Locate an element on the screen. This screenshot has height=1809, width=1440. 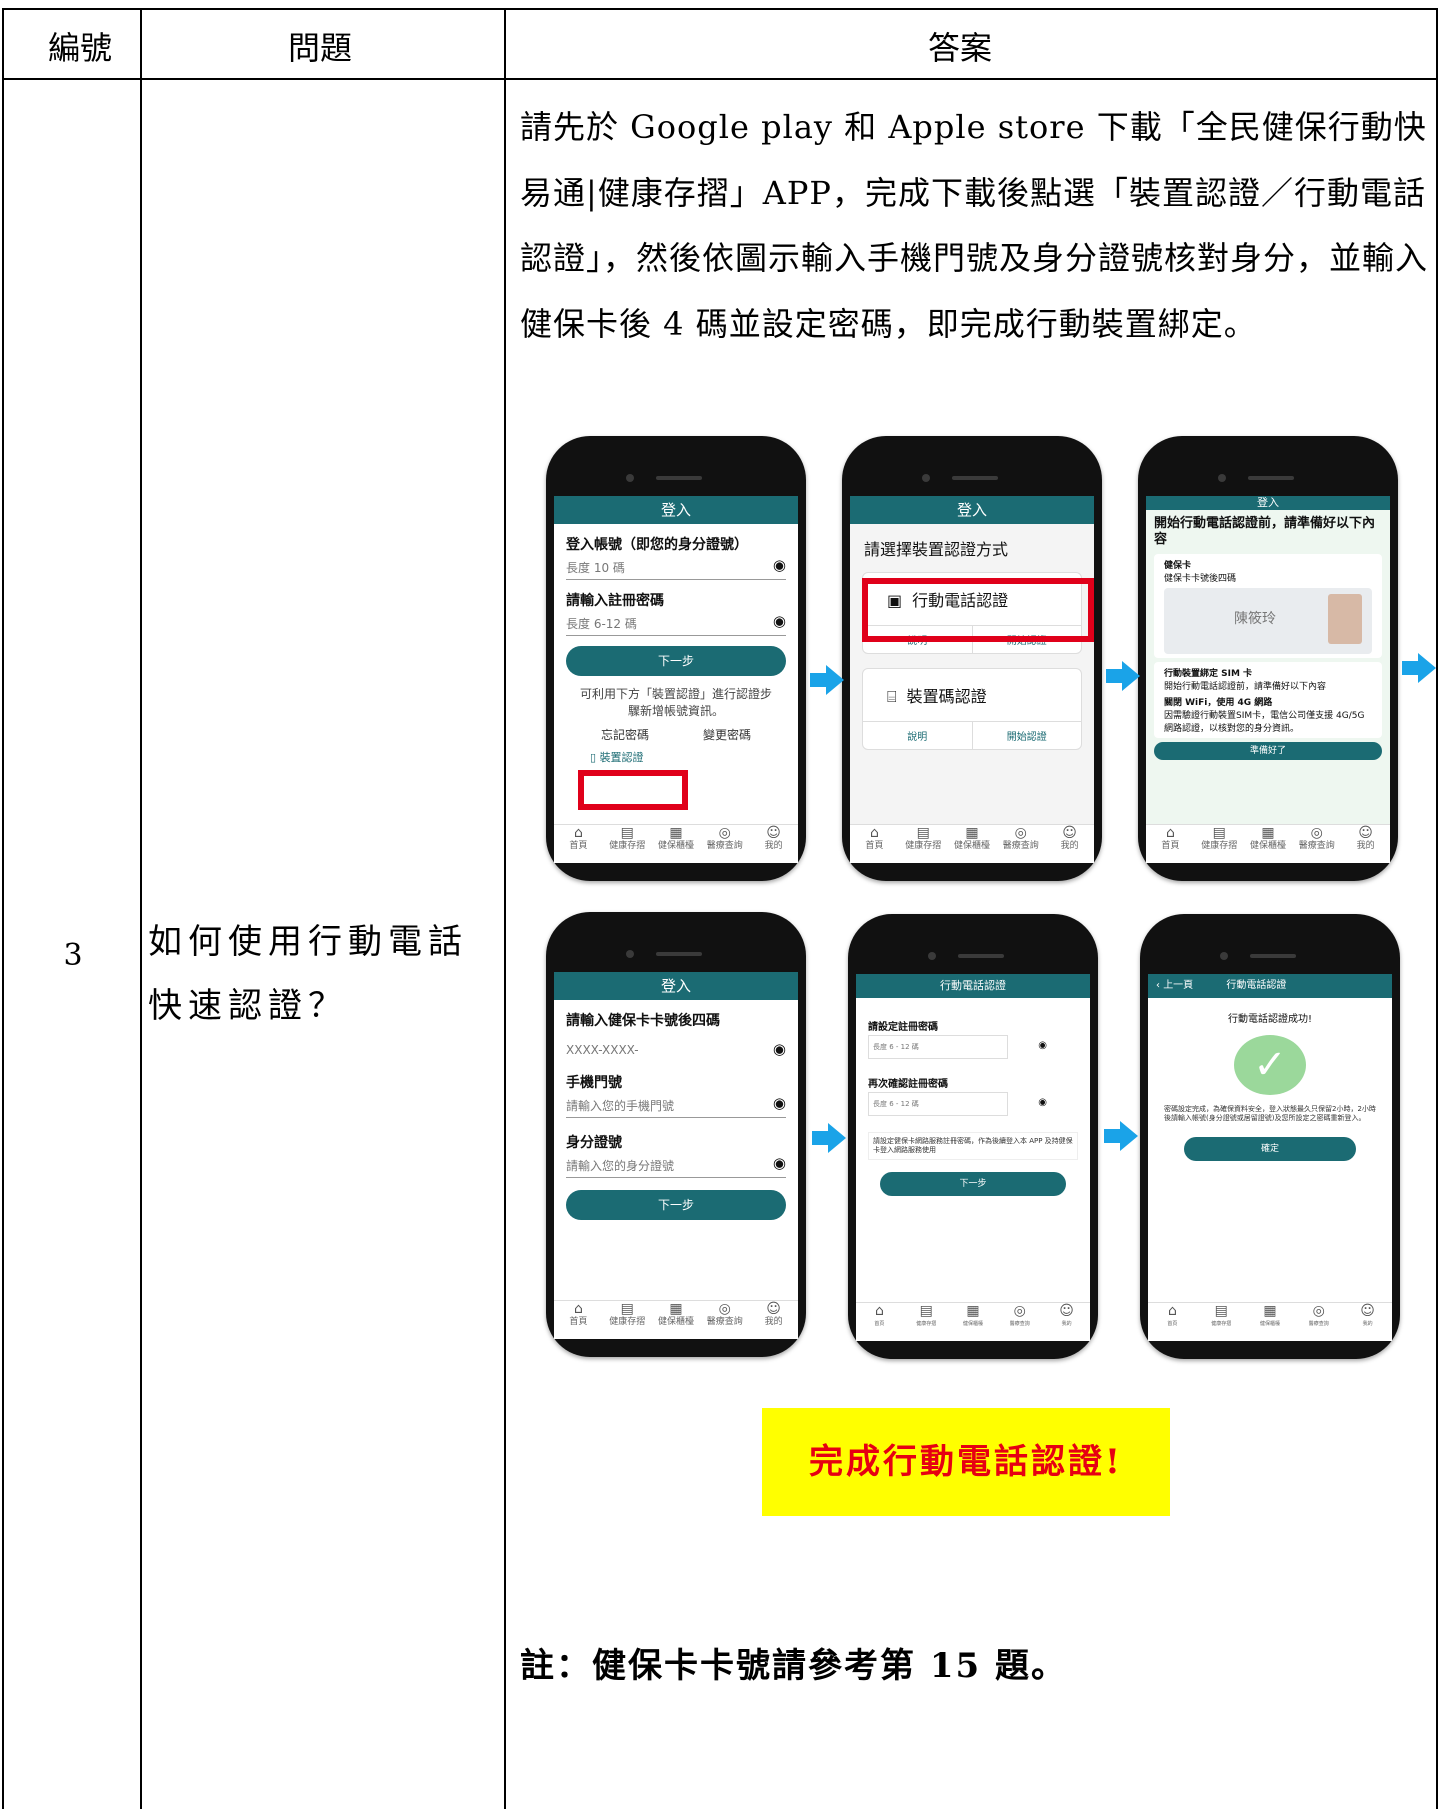
tab-label: 醫療查詢 is located at coordinates (724, 1322).